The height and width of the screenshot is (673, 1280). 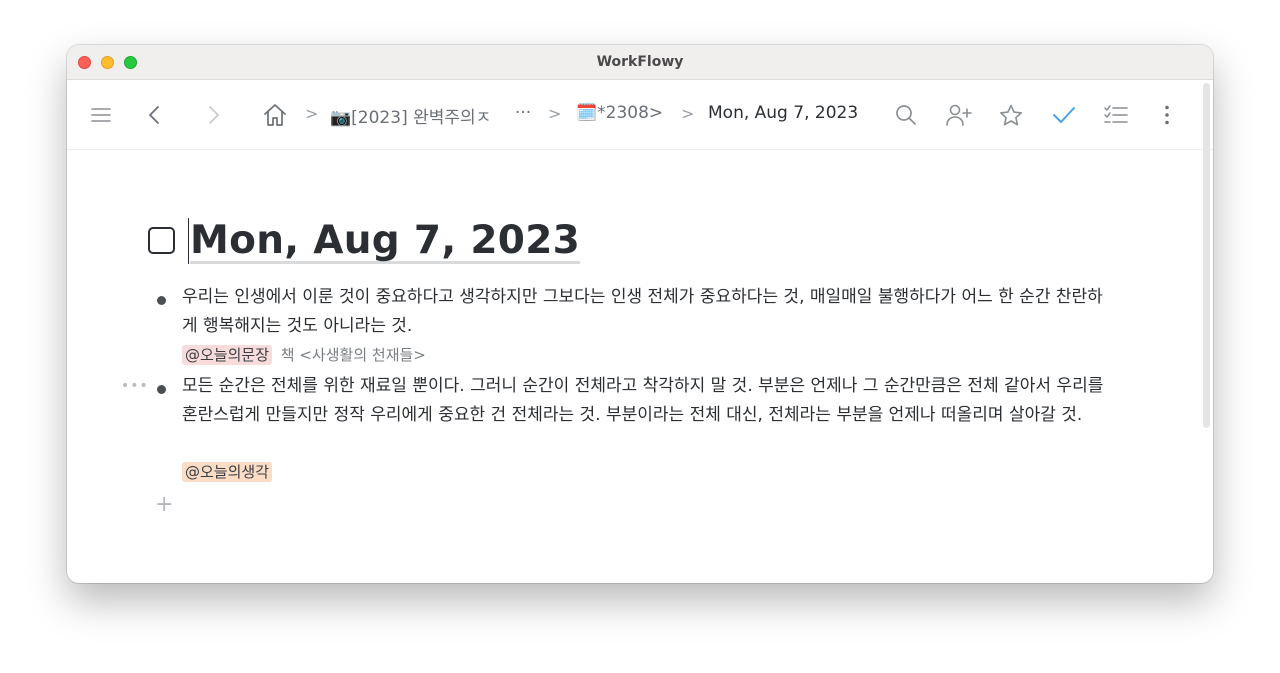 I want to click on chevron-right-icon, so click(x=214, y=115).